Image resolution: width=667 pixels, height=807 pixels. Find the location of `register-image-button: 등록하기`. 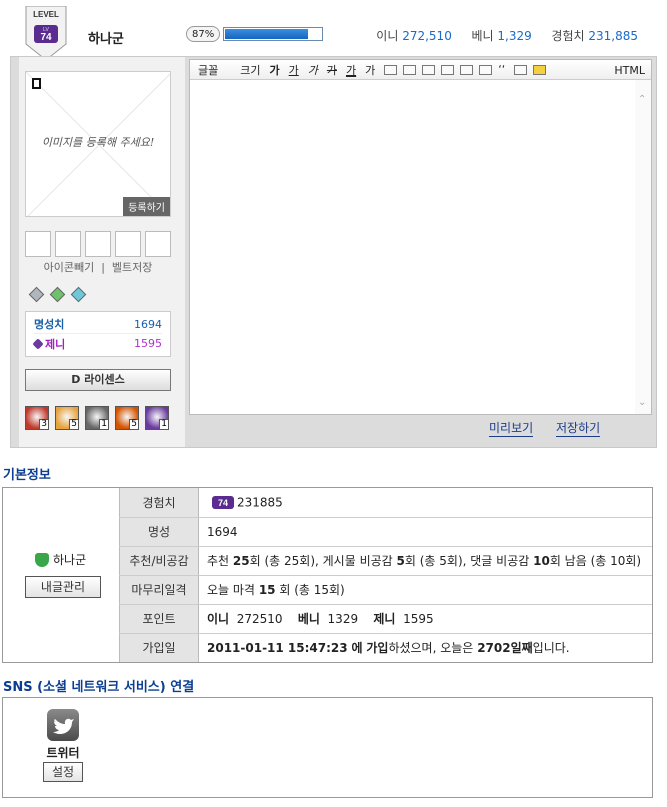

register-image-button: 등록하기 is located at coordinates (146, 206).